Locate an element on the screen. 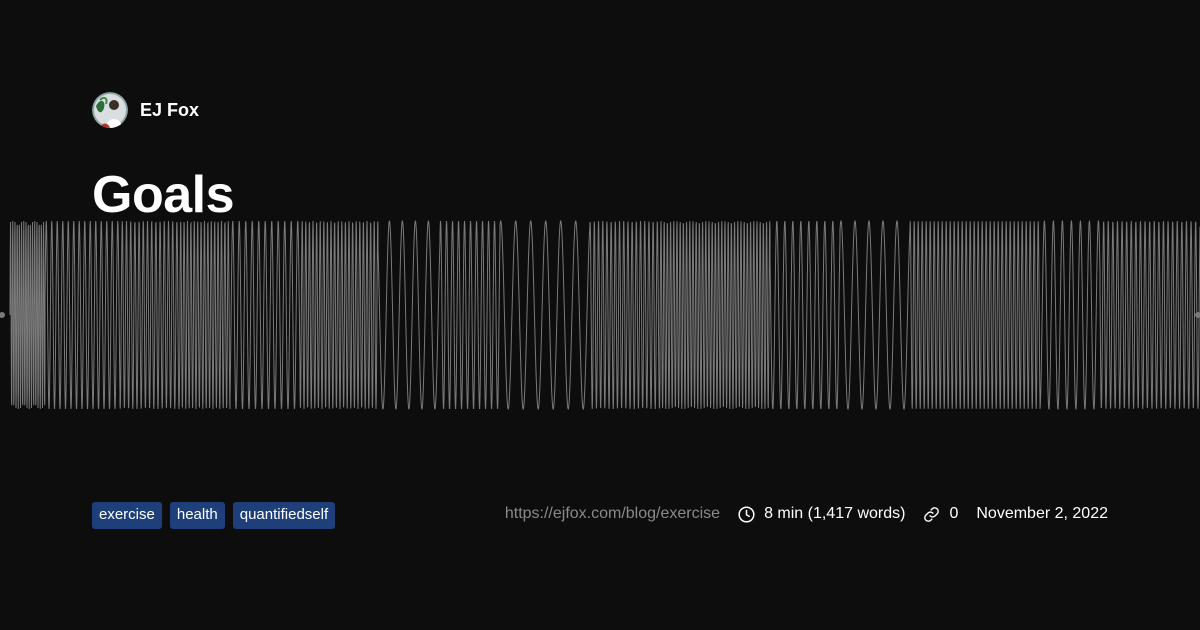 This screenshot has height=630, width=1200. author-byline: EJ Fox is located at coordinates (145, 110).